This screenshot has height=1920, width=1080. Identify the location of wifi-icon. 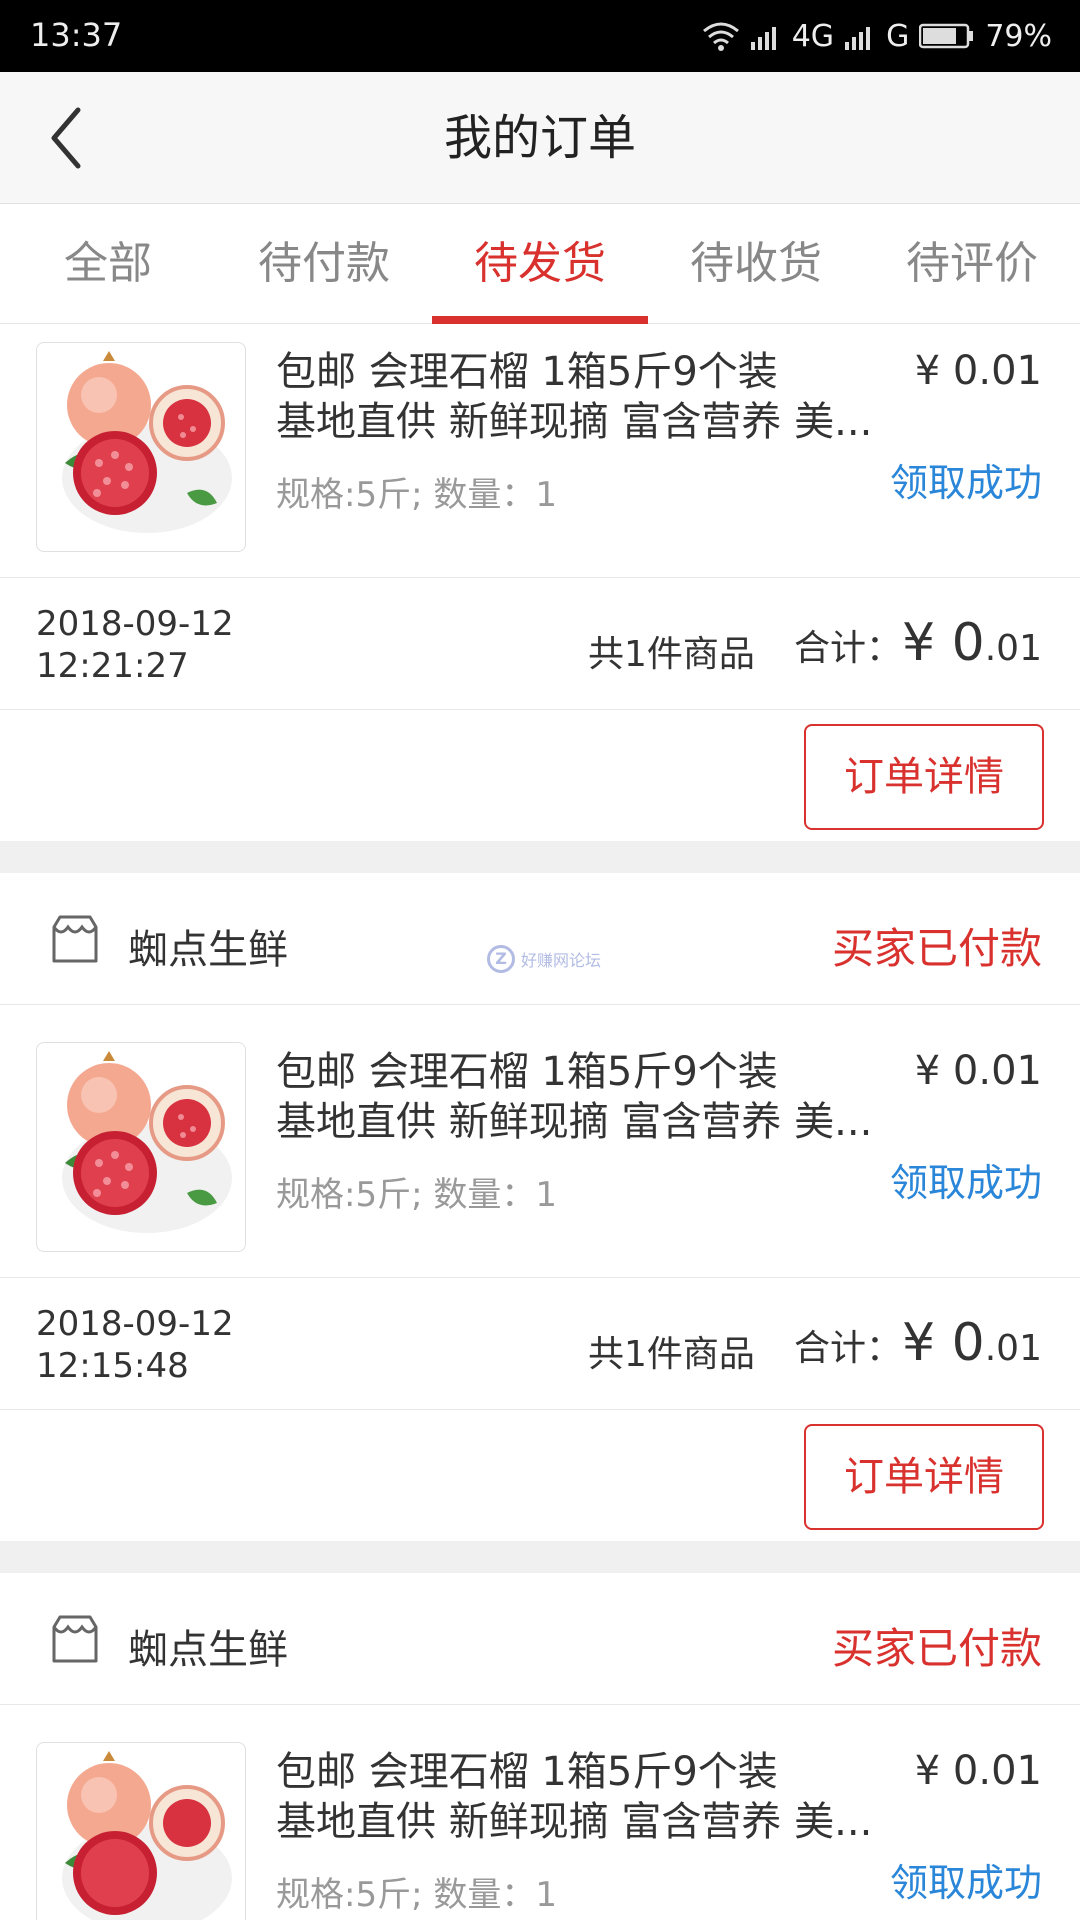
(720, 36).